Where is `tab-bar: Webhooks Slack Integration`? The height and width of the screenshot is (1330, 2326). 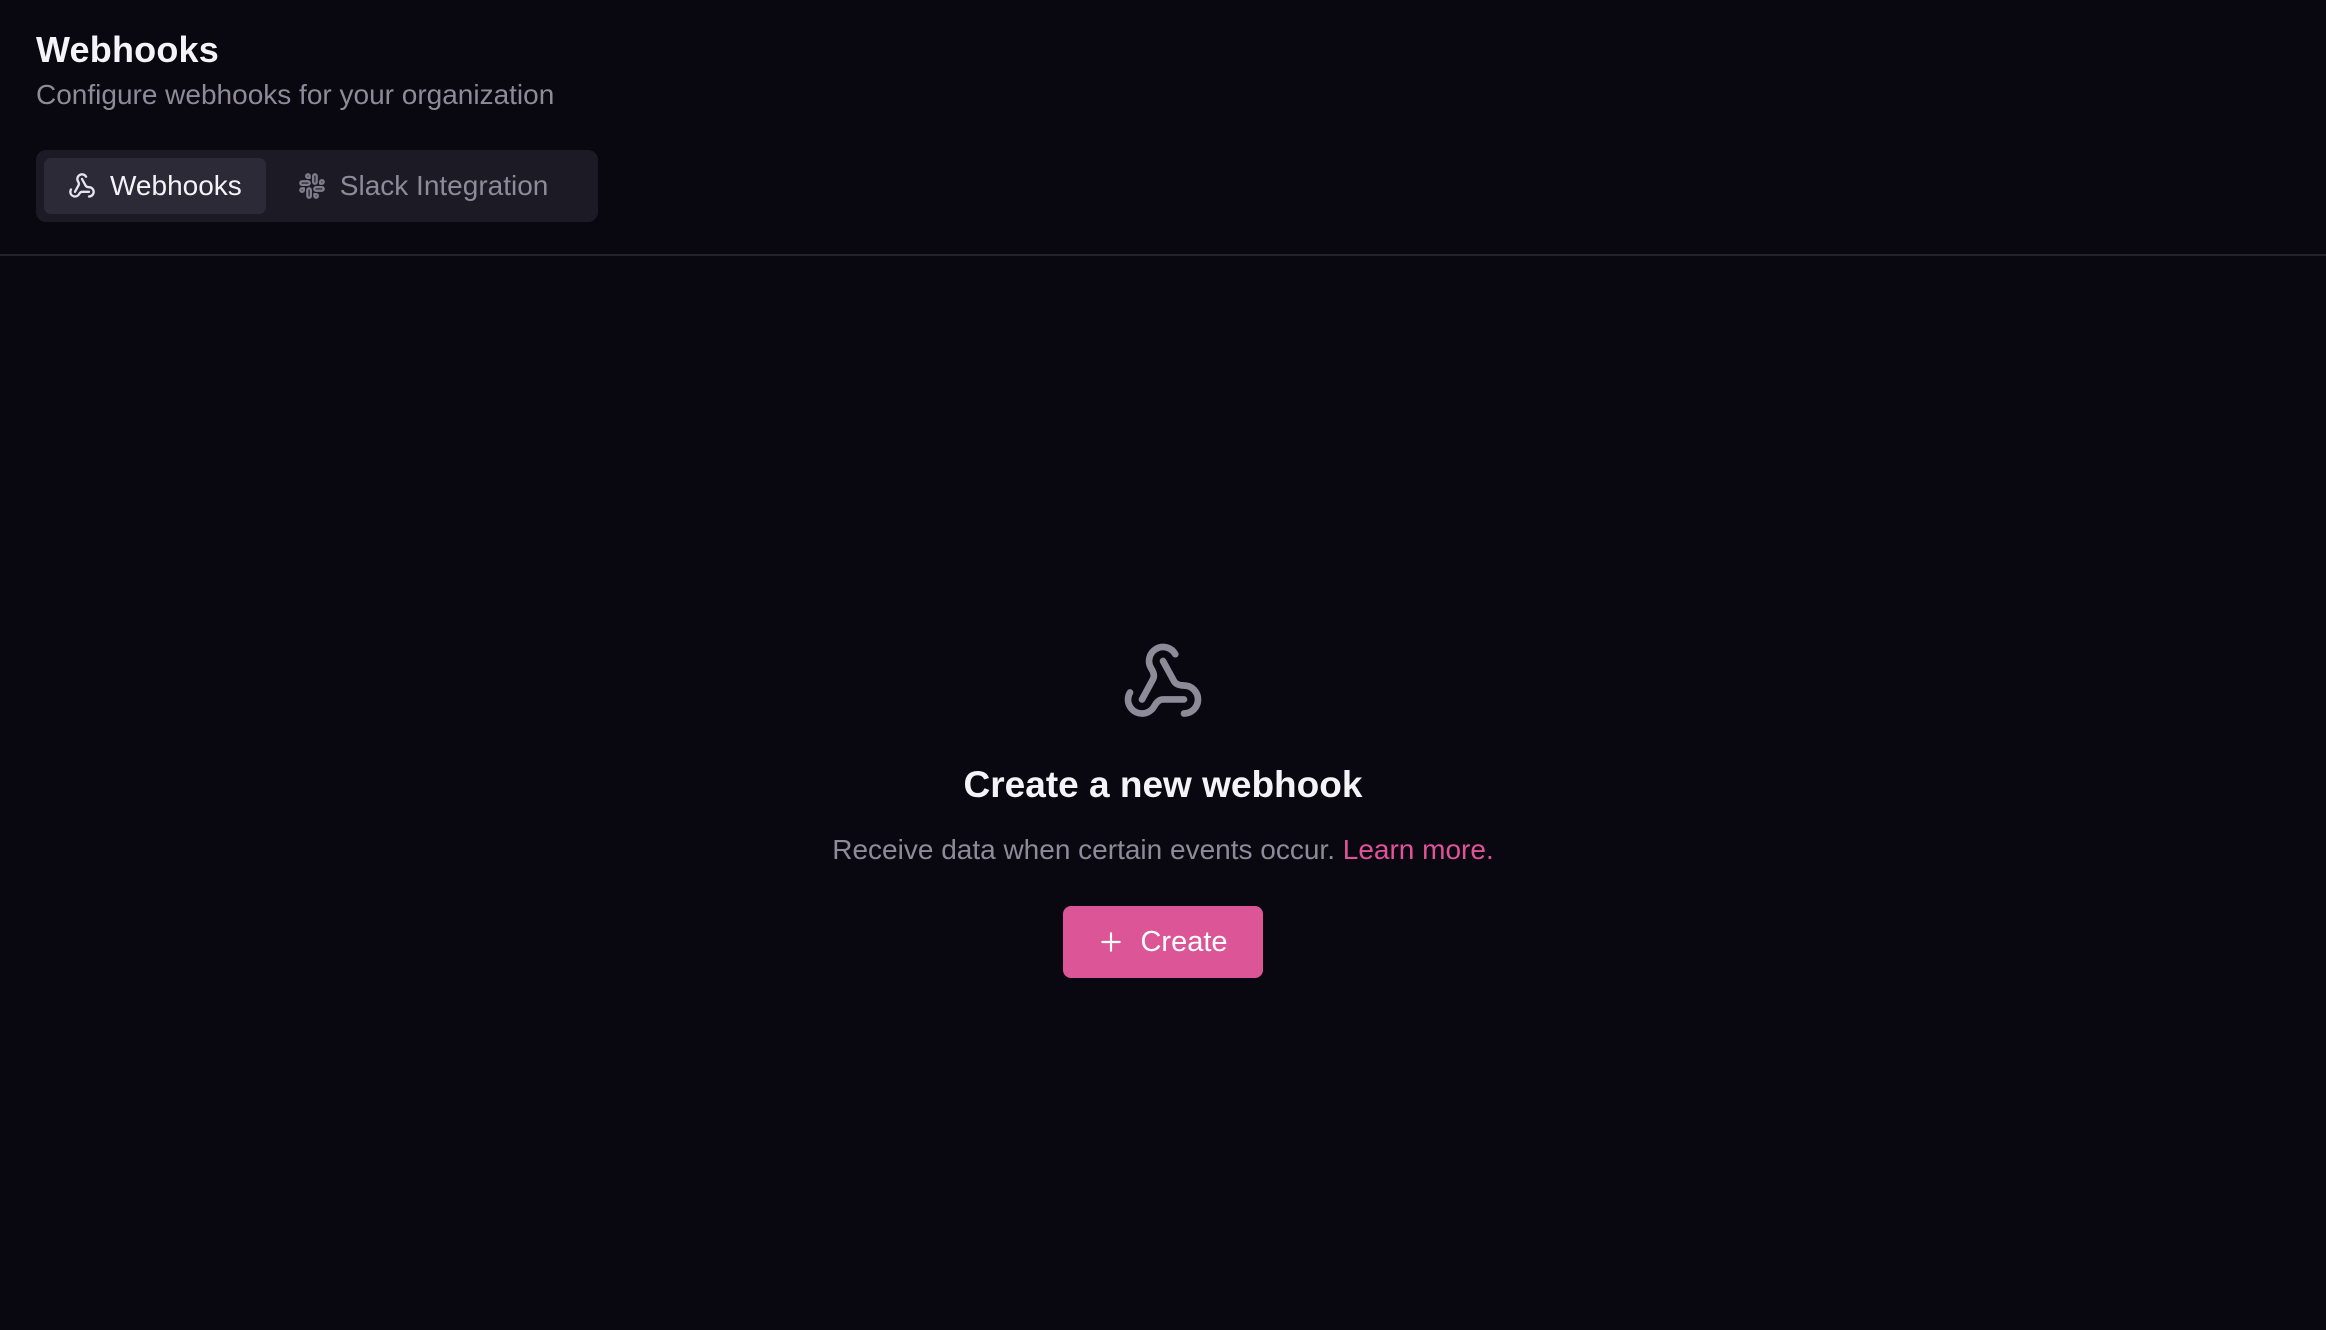
tab-bar: Webhooks Slack Integration is located at coordinates (317, 186).